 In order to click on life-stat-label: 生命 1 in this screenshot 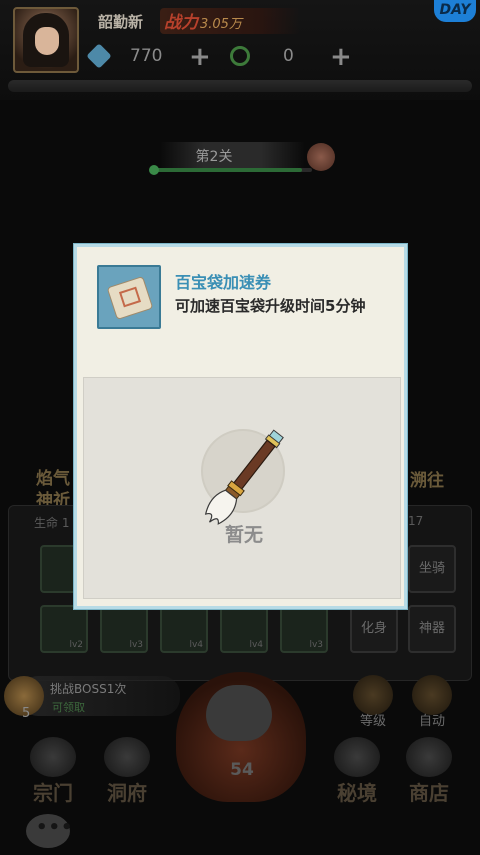, I will do `click(51, 522)`.